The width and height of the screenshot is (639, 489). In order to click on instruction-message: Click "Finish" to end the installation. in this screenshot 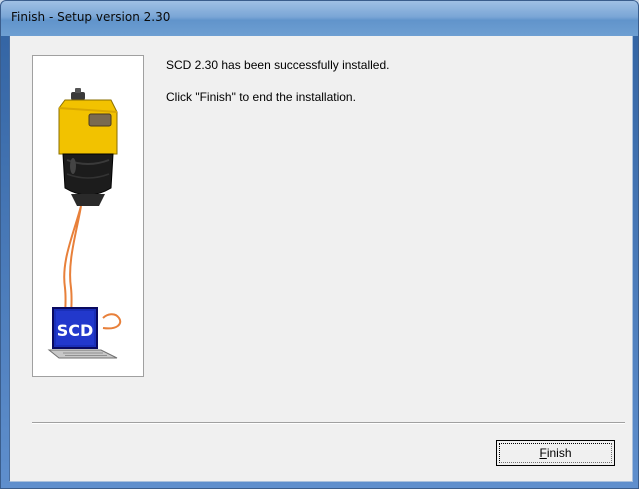, I will do `click(261, 97)`.